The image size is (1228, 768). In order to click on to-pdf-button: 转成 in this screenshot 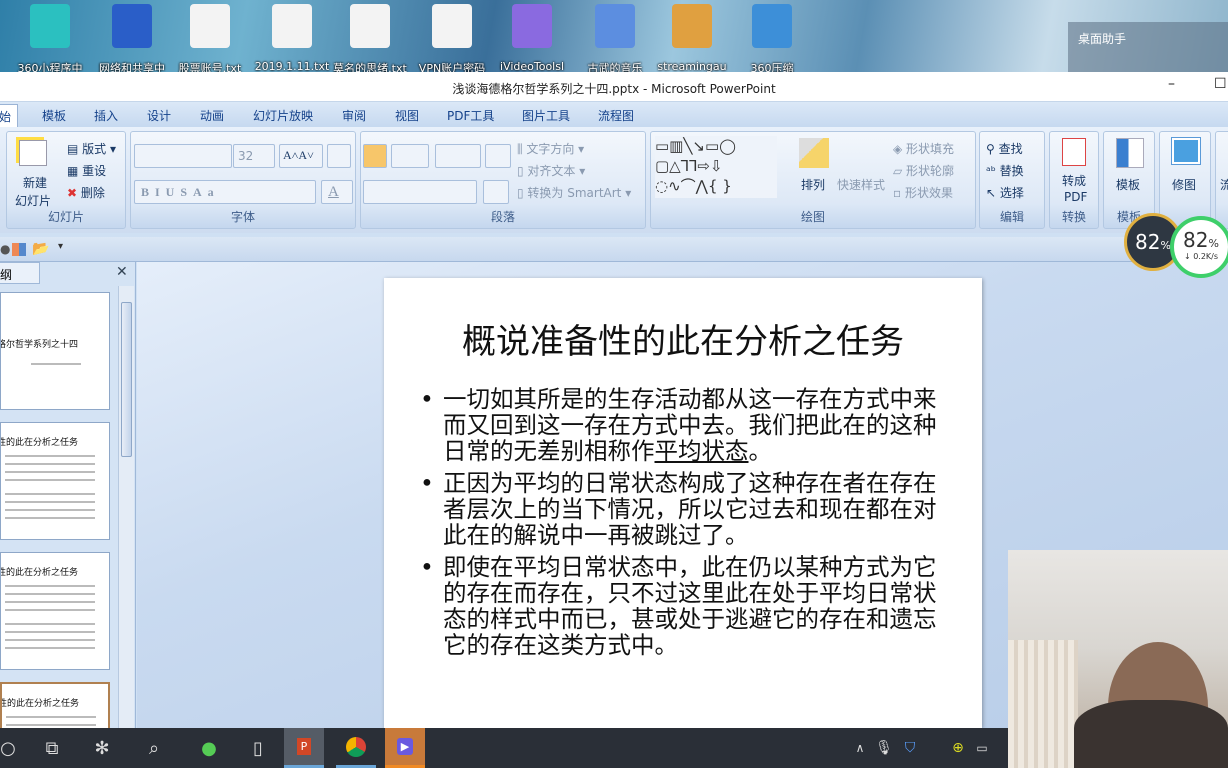, I will do `click(1074, 180)`.